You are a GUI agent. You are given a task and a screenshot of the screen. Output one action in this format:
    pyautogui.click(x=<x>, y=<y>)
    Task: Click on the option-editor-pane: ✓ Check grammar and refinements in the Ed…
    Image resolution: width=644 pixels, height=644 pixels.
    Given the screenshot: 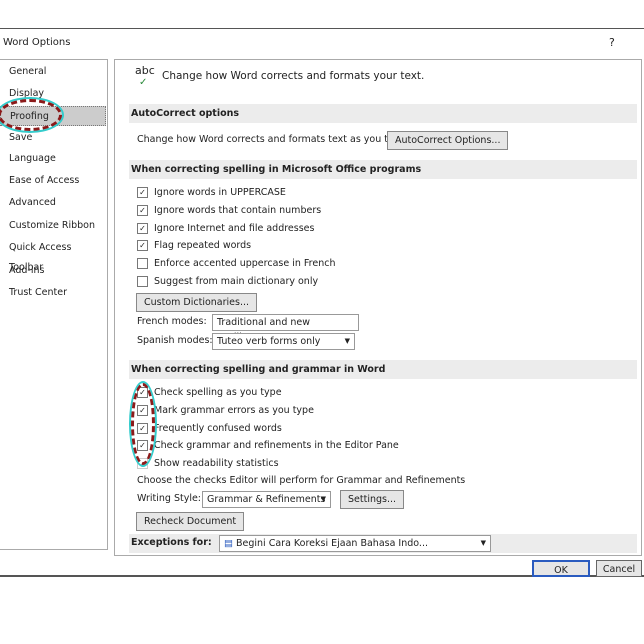 What is the action you would take?
    pyautogui.click(x=268, y=446)
    